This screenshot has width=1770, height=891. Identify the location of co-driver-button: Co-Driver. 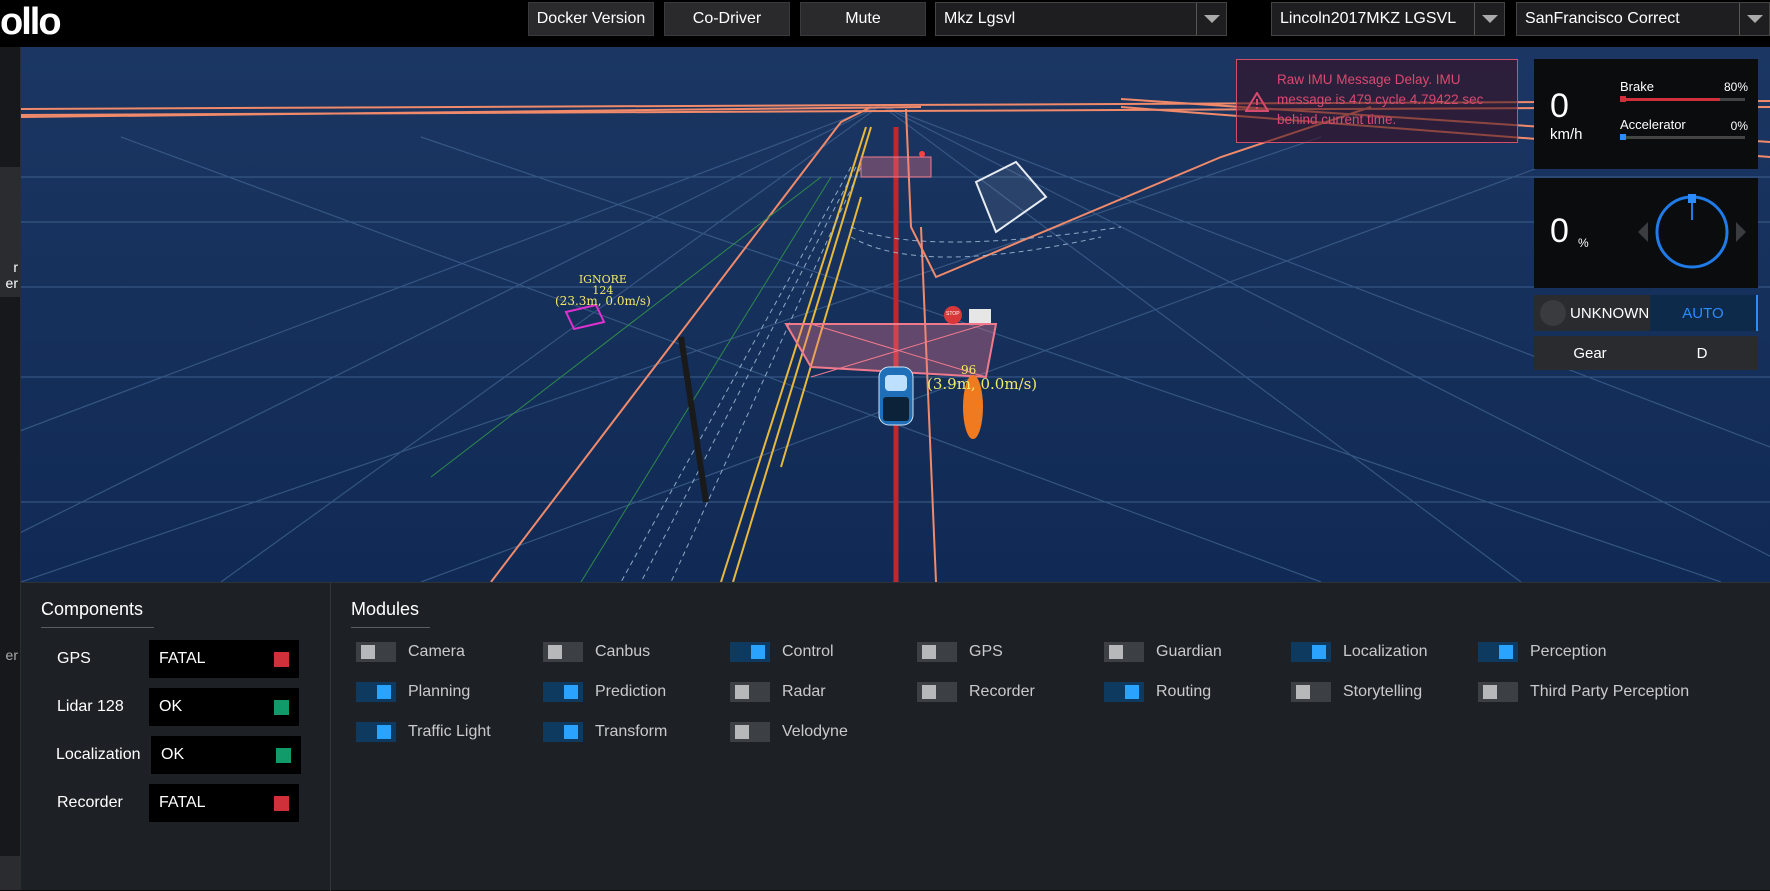
(727, 19).